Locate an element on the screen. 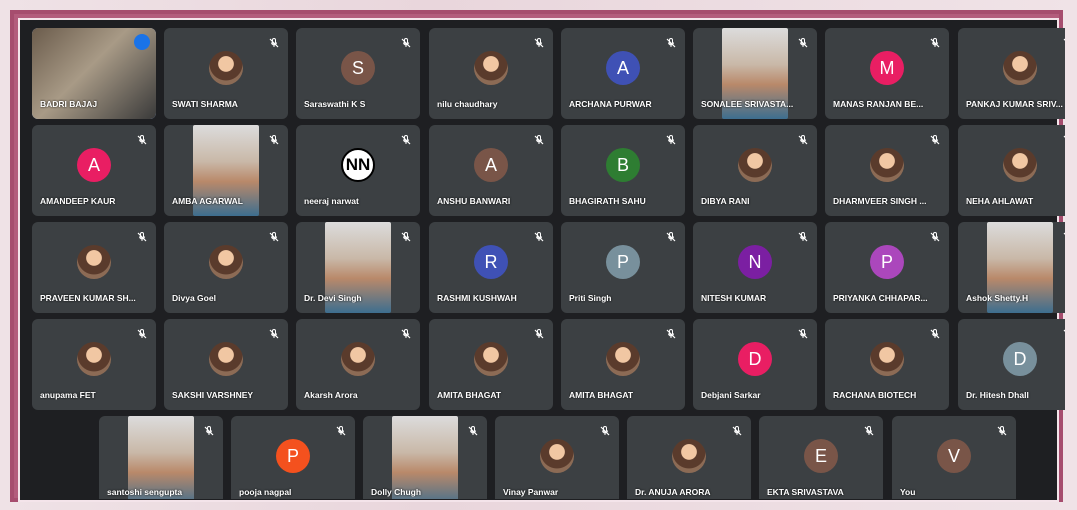  participant-tile: NN neeraj narwat is located at coordinates (358, 170).